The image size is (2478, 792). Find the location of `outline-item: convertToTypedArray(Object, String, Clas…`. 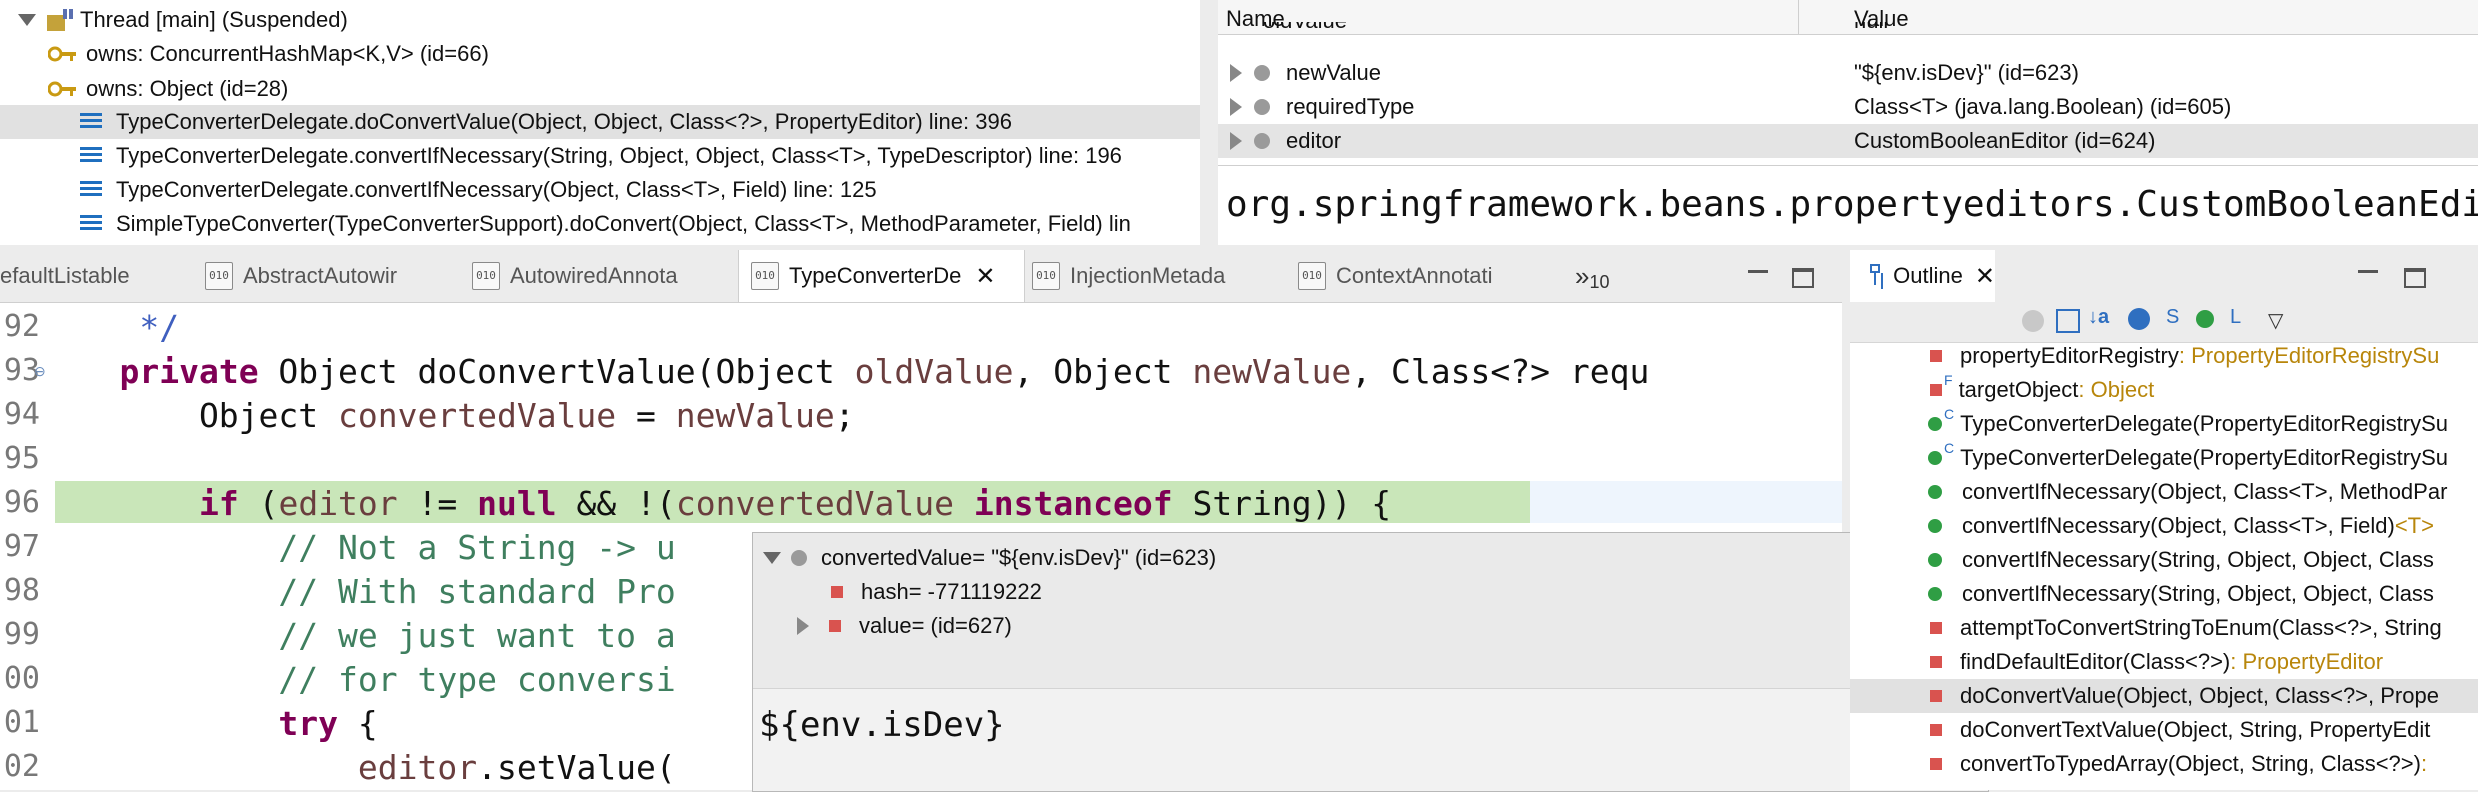

outline-item: convertToTypedArray(Object, String, Clas… is located at coordinates (2164, 764).